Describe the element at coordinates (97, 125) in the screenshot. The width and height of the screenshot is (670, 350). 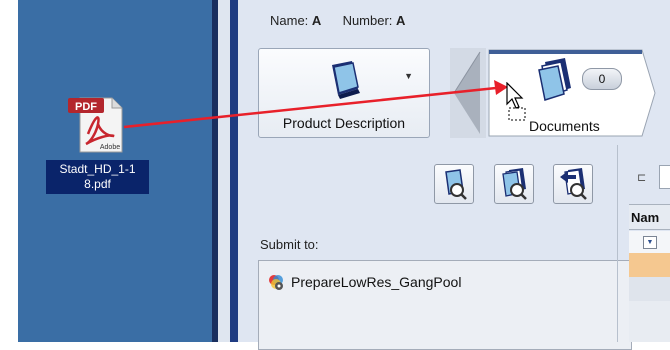
I see `pdf-file-icon: PDF Adobe` at that location.